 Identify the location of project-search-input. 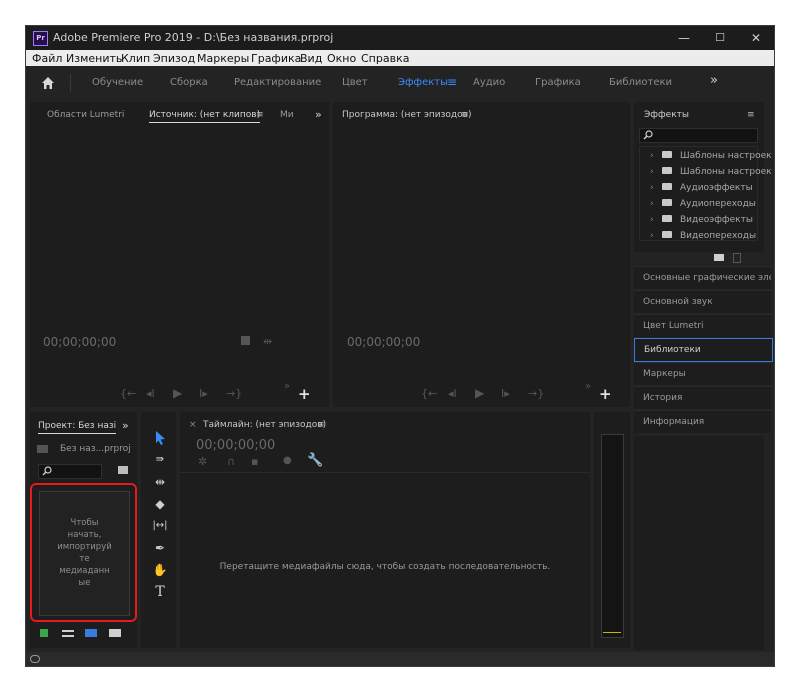
(70, 471).